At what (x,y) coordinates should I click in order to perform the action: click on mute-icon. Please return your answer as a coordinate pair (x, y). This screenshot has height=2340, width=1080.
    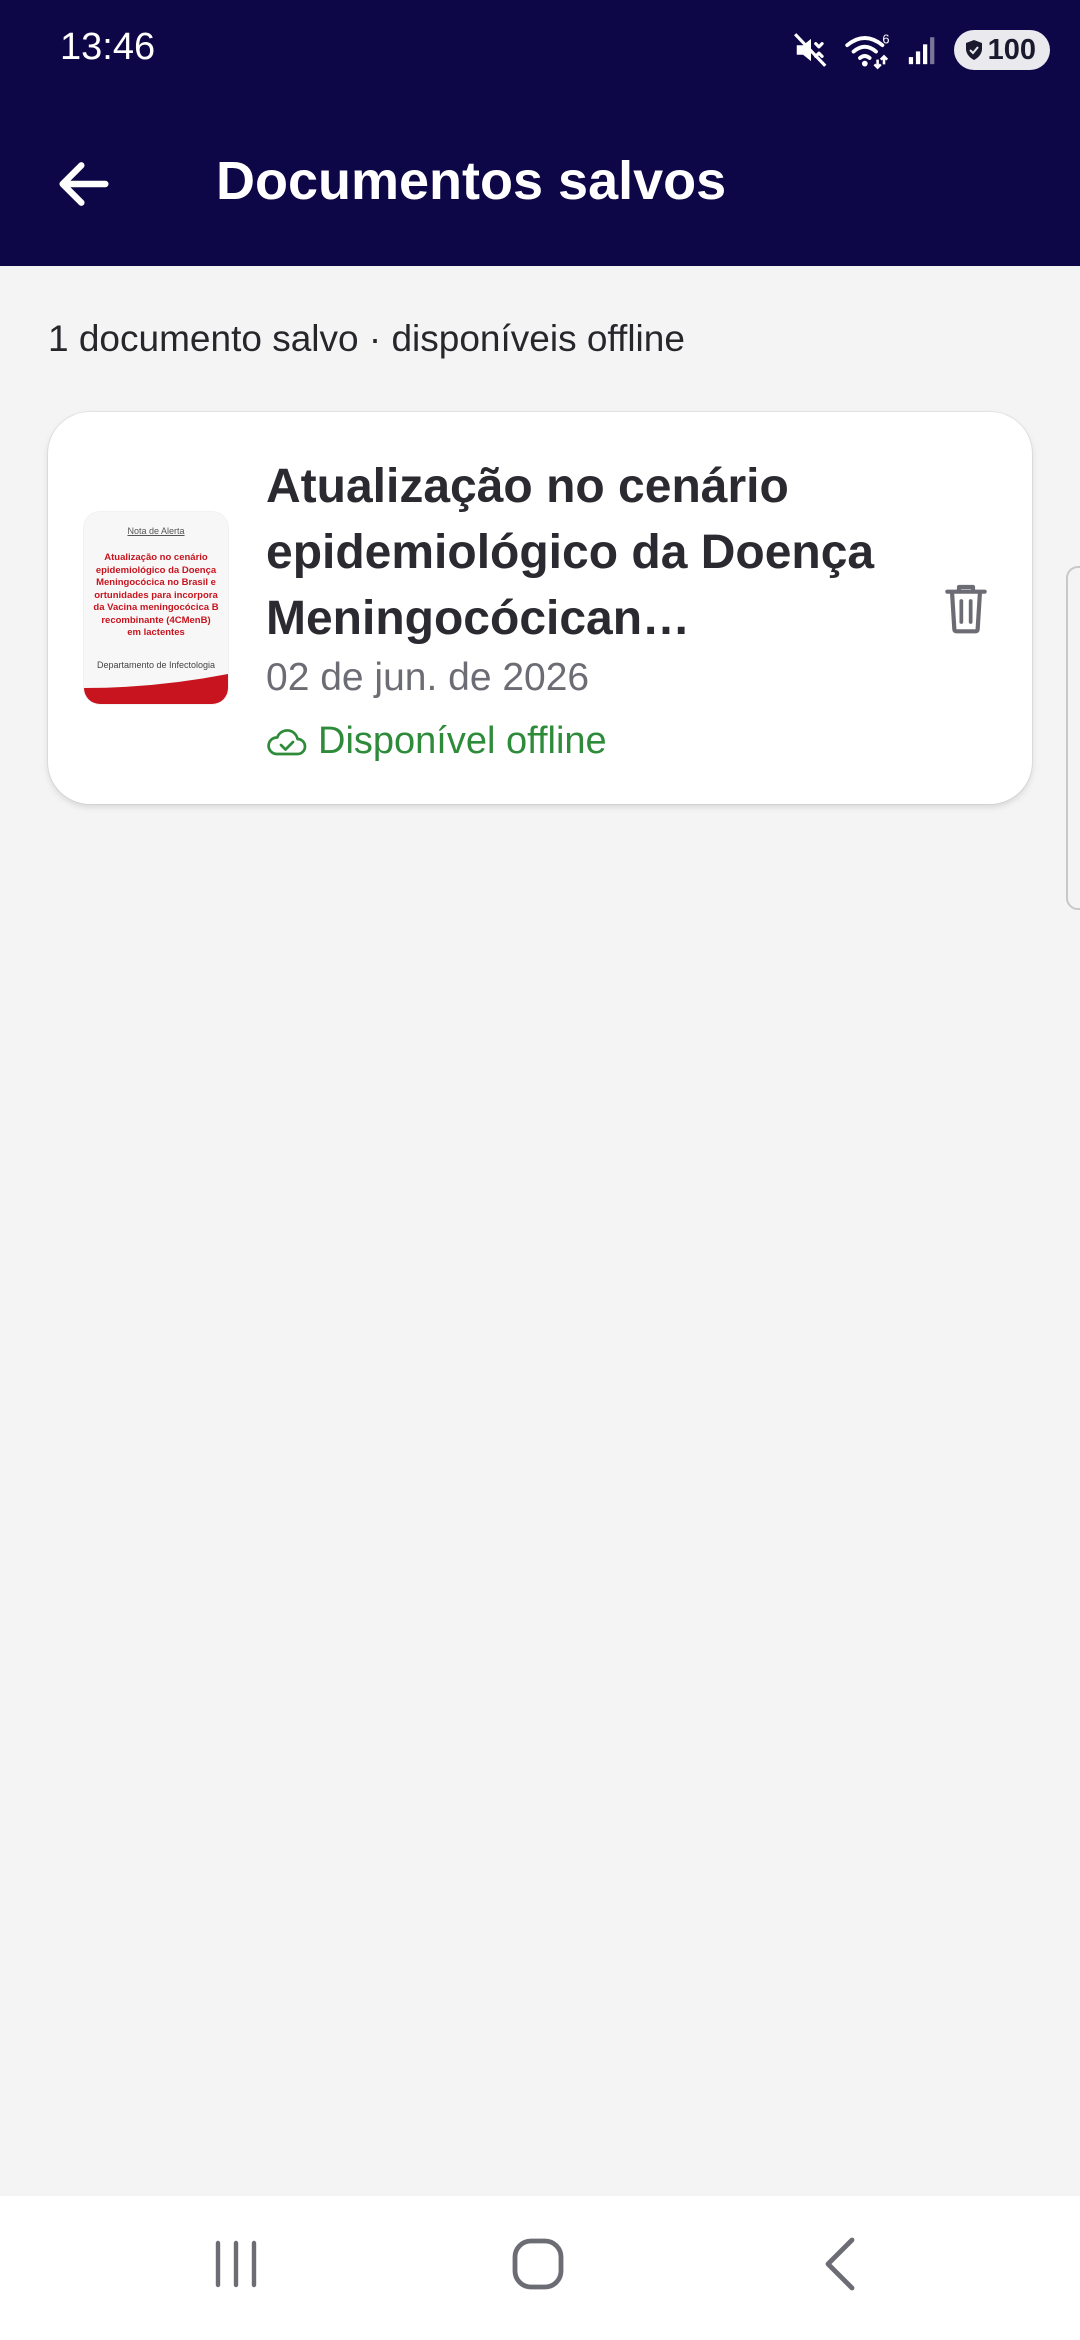
    Looking at the image, I should click on (810, 50).